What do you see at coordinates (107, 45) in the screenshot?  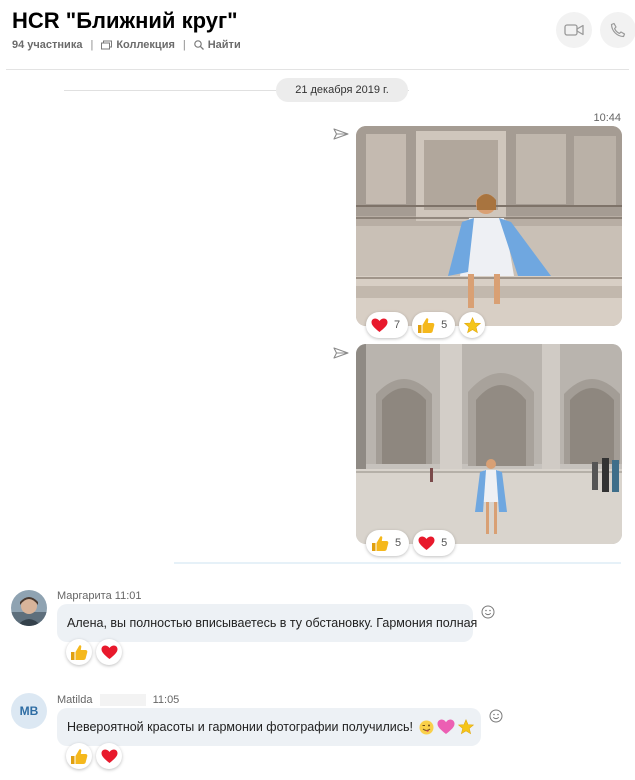 I see `gallery-icon` at bounding box center [107, 45].